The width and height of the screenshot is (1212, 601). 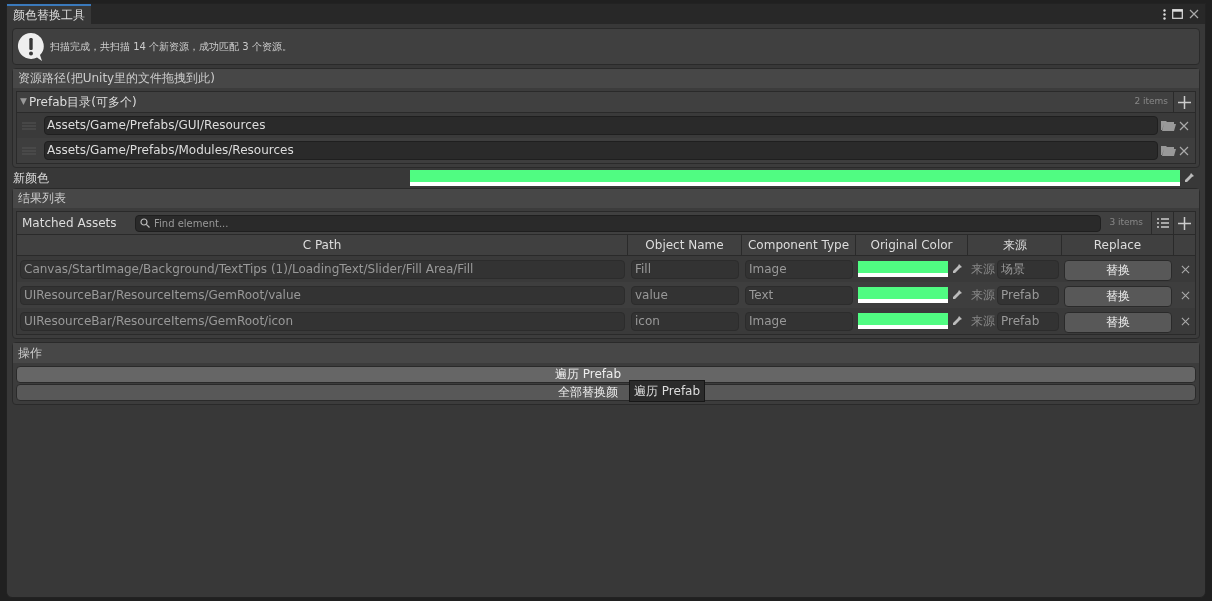 I want to click on warning-icon, so click(x=31, y=46).